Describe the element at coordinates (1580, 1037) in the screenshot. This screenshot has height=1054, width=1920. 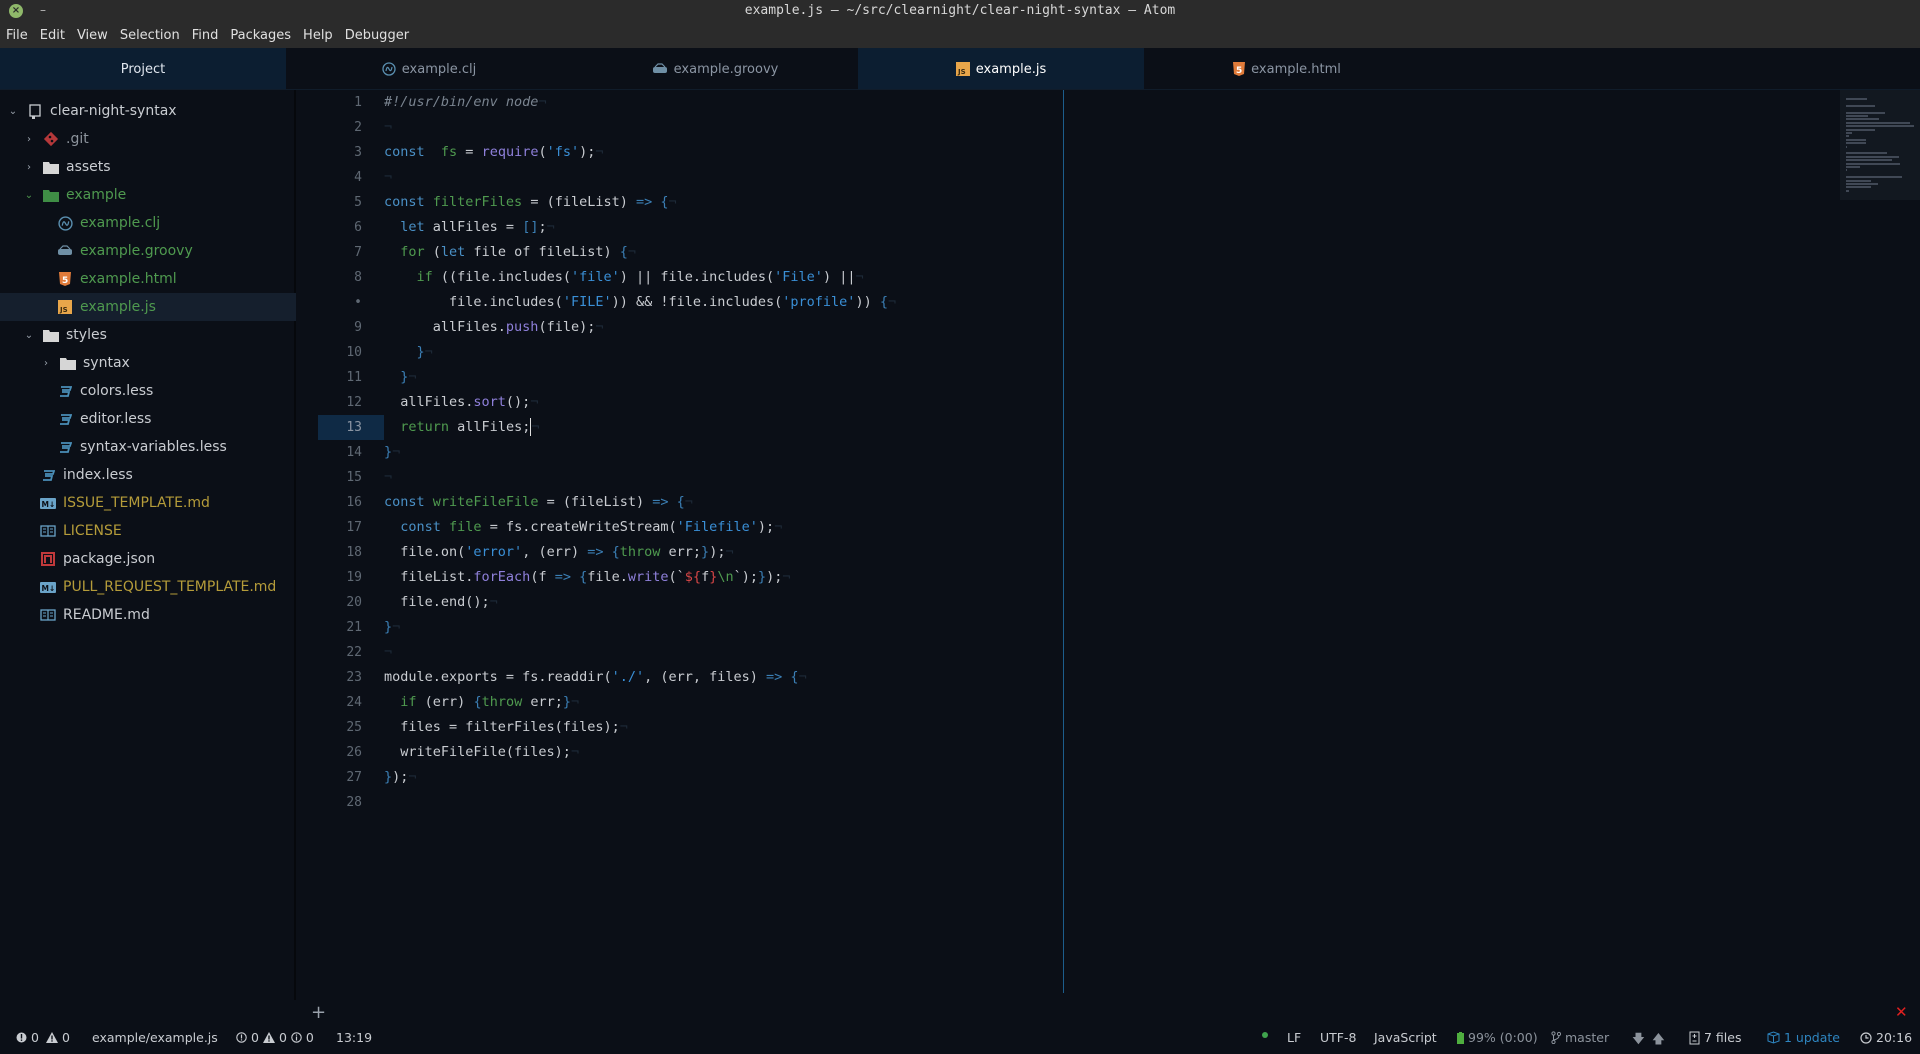
I see `status-branch: master` at that location.